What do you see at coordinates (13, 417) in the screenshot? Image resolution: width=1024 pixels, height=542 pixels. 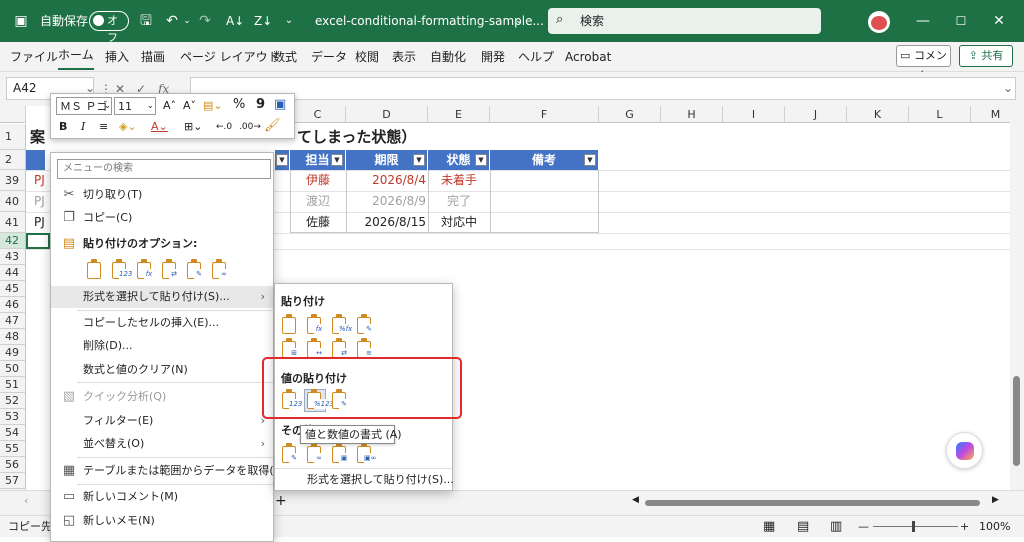 I see `row-header: 53` at bounding box center [13, 417].